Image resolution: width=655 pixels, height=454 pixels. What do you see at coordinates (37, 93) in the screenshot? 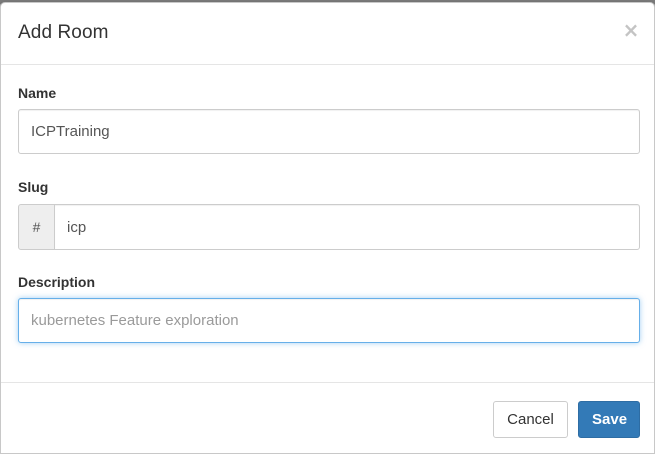
I see `name-label: Name` at bounding box center [37, 93].